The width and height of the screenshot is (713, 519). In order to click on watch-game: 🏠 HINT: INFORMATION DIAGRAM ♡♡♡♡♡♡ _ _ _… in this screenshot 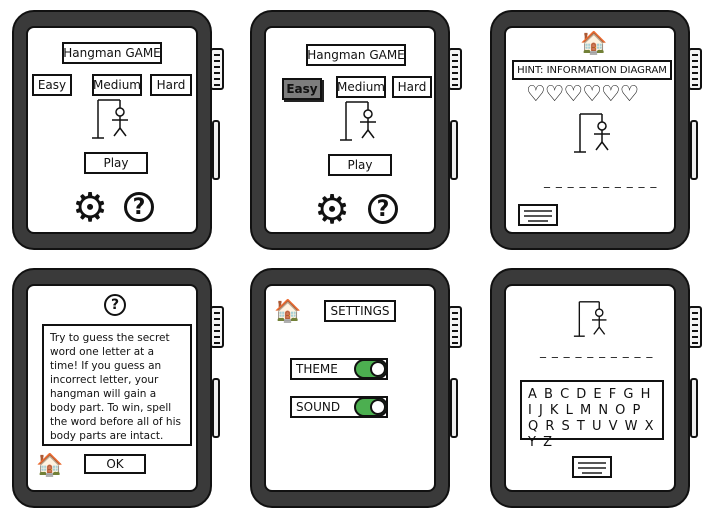, I will do `click(596, 130)`.